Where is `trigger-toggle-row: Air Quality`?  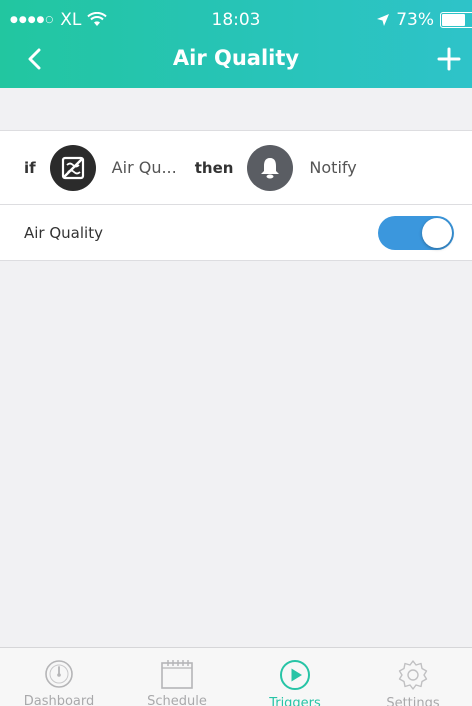 trigger-toggle-row: Air Quality is located at coordinates (236, 233).